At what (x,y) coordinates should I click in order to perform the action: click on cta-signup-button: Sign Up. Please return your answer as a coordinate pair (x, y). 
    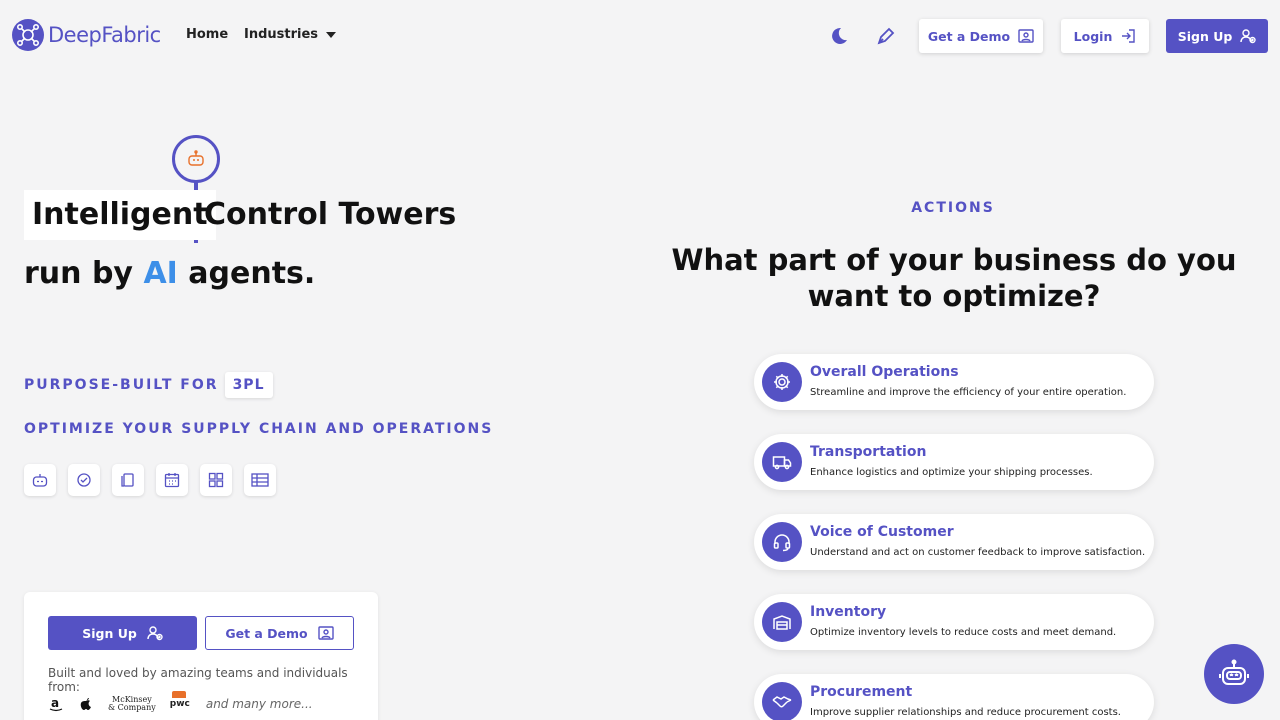
    Looking at the image, I should click on (122, 633).